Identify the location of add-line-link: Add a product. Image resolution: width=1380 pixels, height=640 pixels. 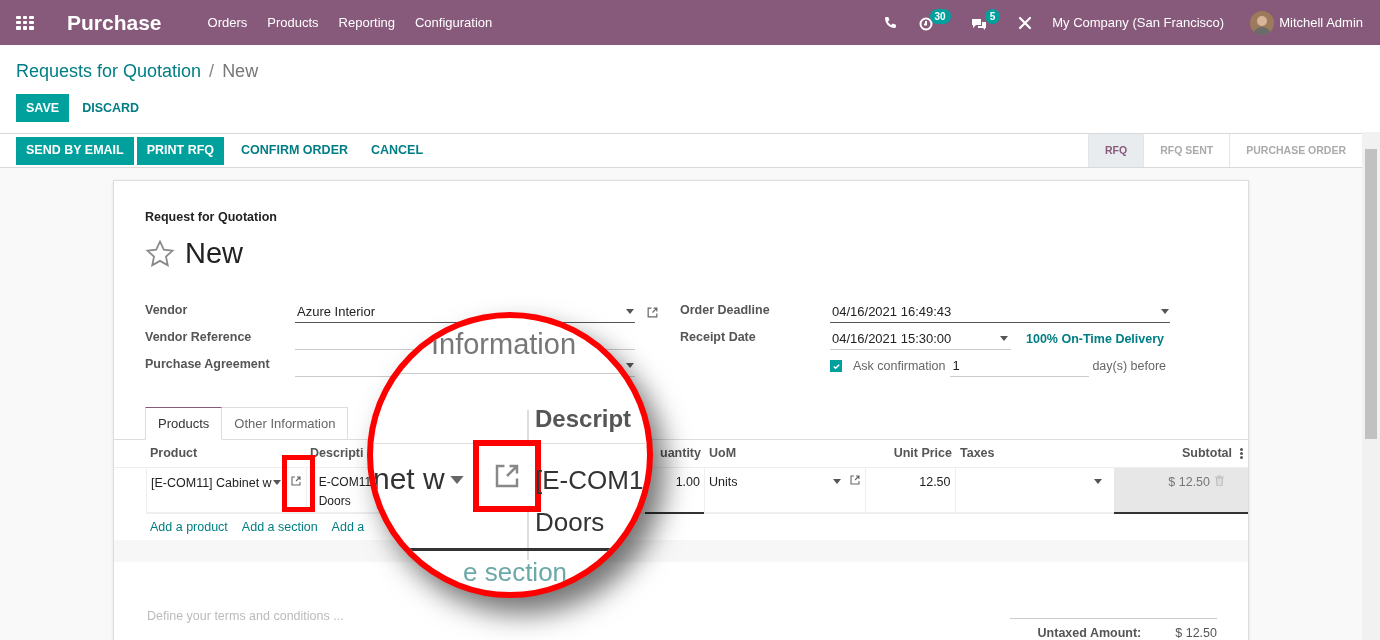
(189, 527).